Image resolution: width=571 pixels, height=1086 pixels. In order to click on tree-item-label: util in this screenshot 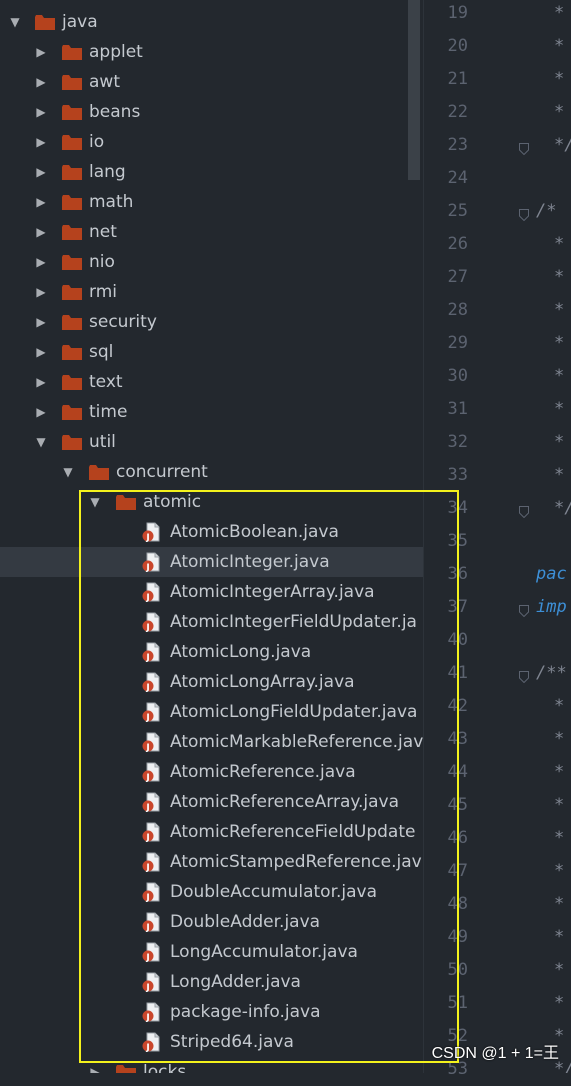, I will do `click(102, 442)`.